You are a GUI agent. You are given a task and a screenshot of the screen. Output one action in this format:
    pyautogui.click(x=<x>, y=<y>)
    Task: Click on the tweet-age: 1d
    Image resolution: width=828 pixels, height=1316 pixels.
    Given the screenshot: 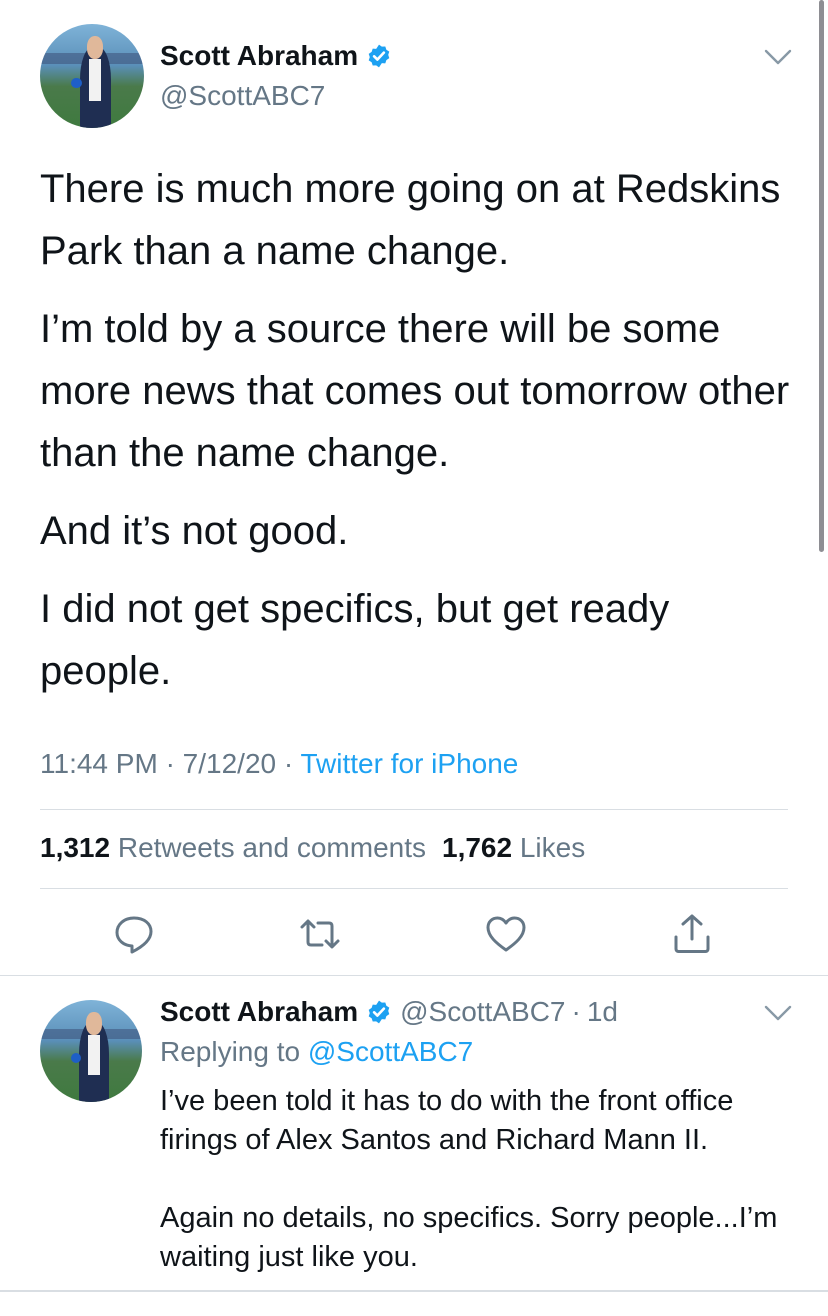 What is the action you would take?
    pyautogui.click(x=602, y=1011)
    